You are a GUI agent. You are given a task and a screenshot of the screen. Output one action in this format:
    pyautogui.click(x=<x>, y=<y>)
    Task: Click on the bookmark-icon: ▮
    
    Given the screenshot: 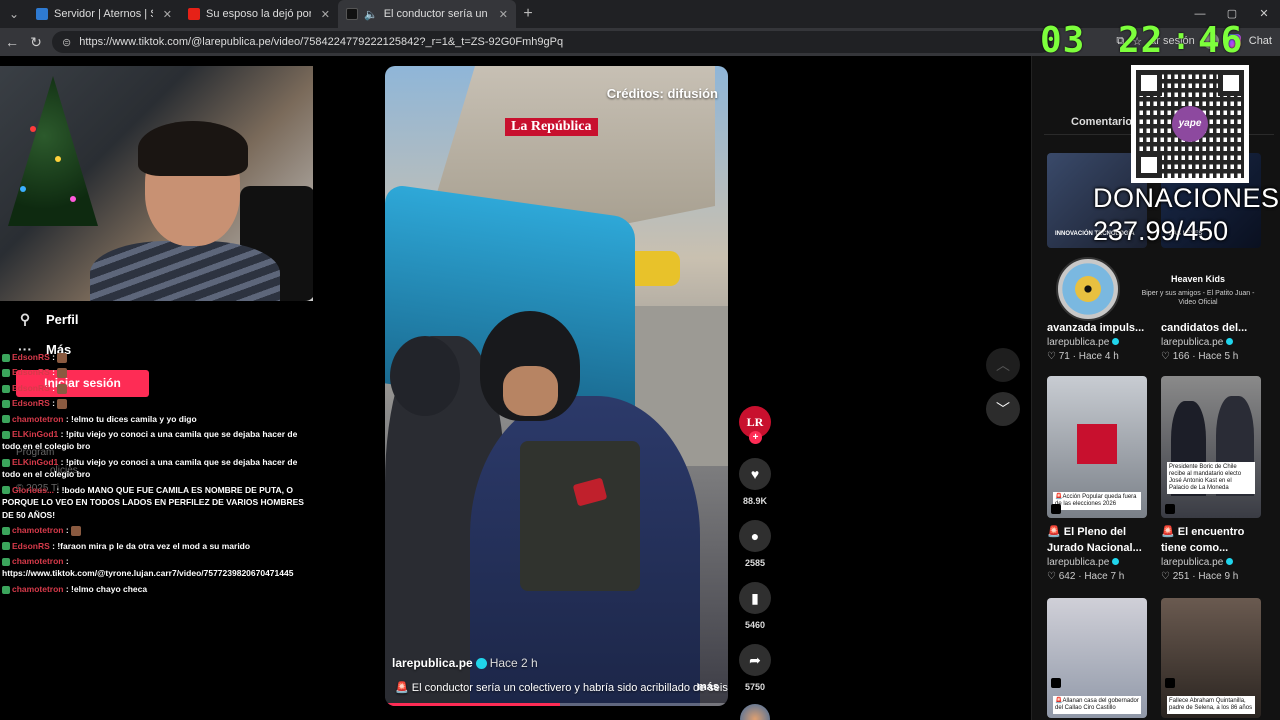 What is the action you would take?
    pyautogui.click(x=755, y=598)
    